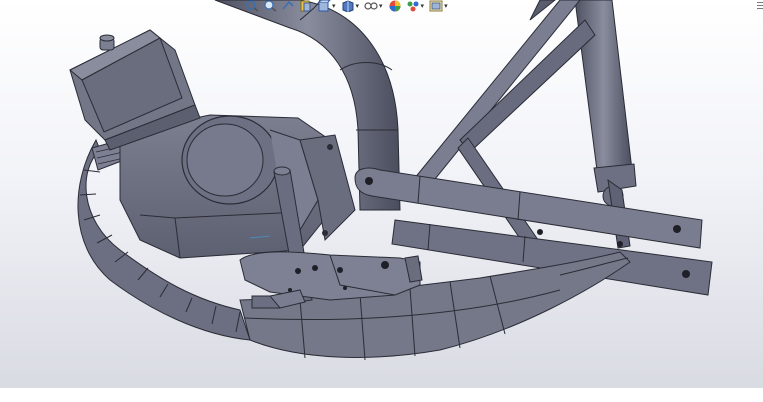 The height and width of the screenshot is (402, 763). I want to click on window-corner-mark, so click(760, 7).